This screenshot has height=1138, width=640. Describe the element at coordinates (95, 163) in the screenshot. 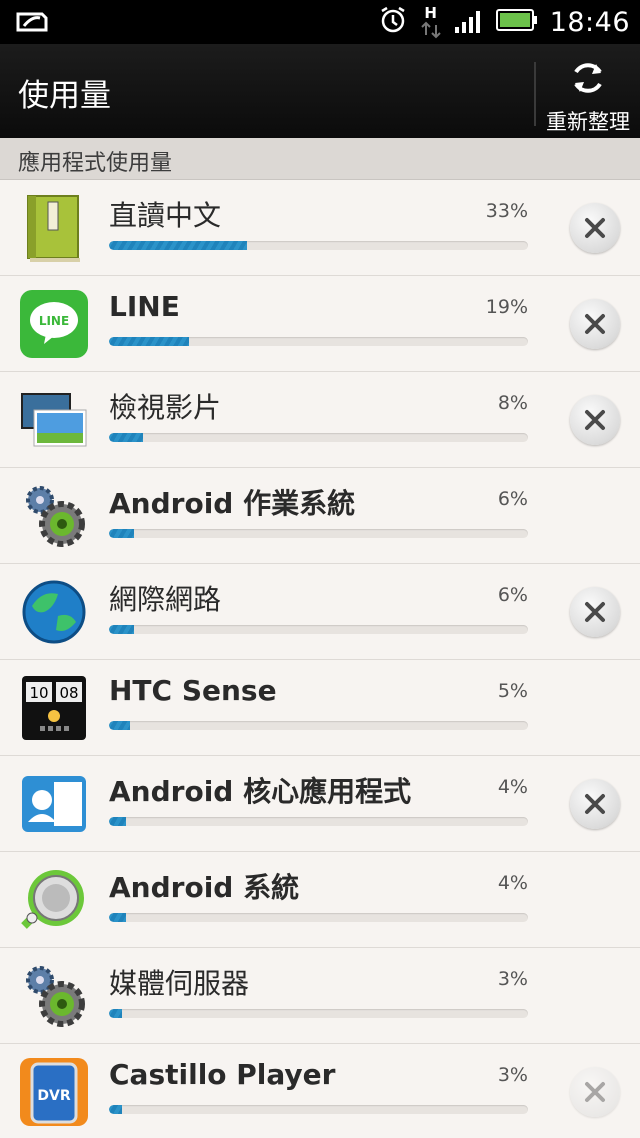

I see `section-label: 應用程式使用量` at that location.